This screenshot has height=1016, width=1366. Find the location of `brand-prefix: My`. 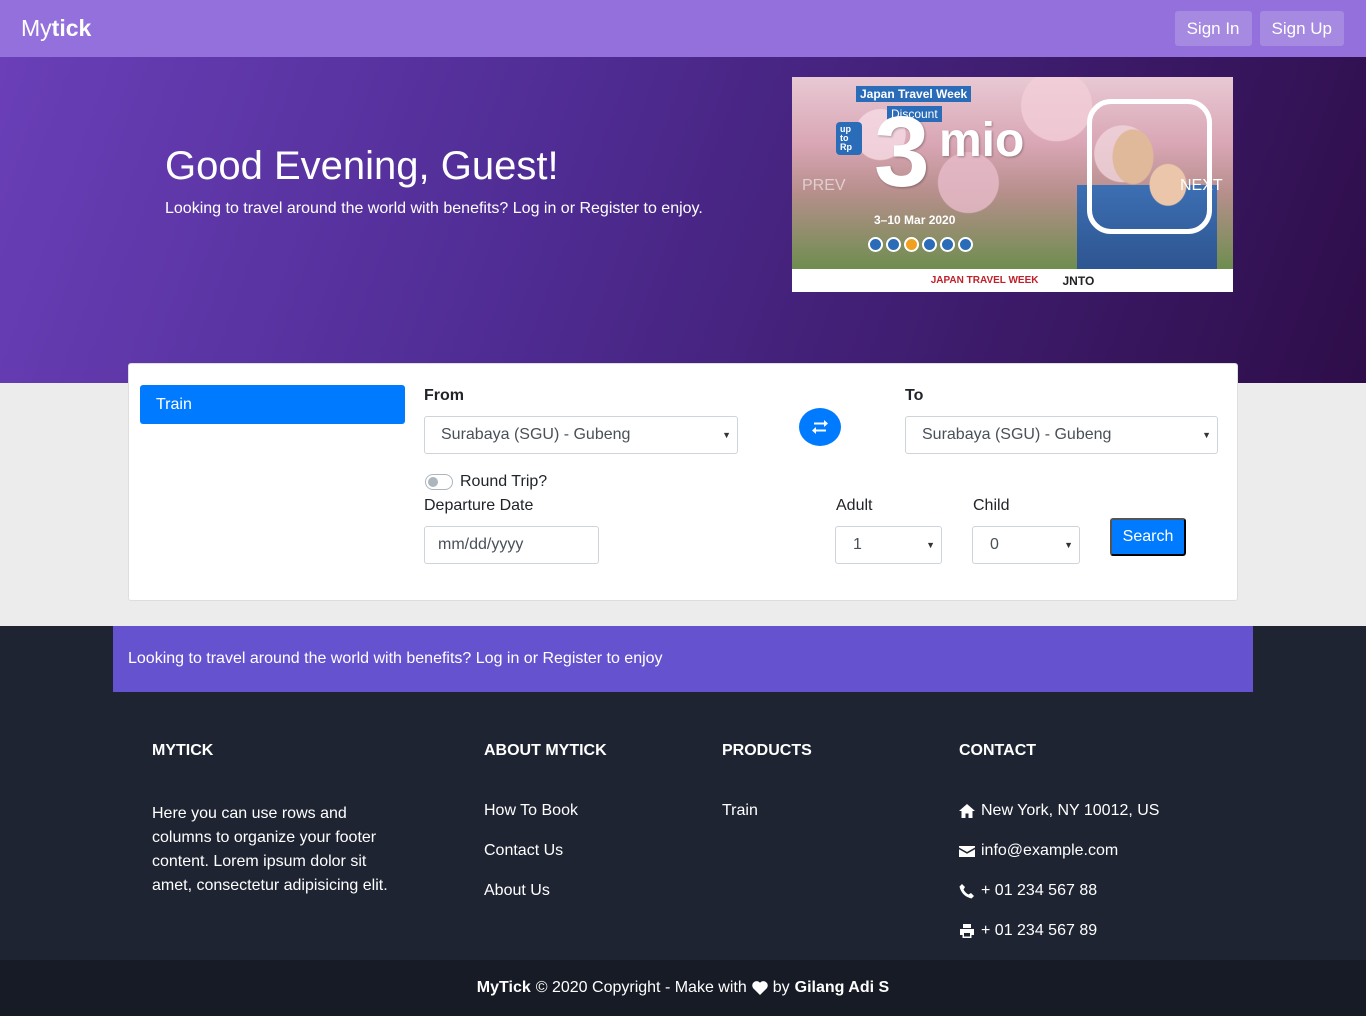

brand-prefix: My is located at coordinates (36, 28).